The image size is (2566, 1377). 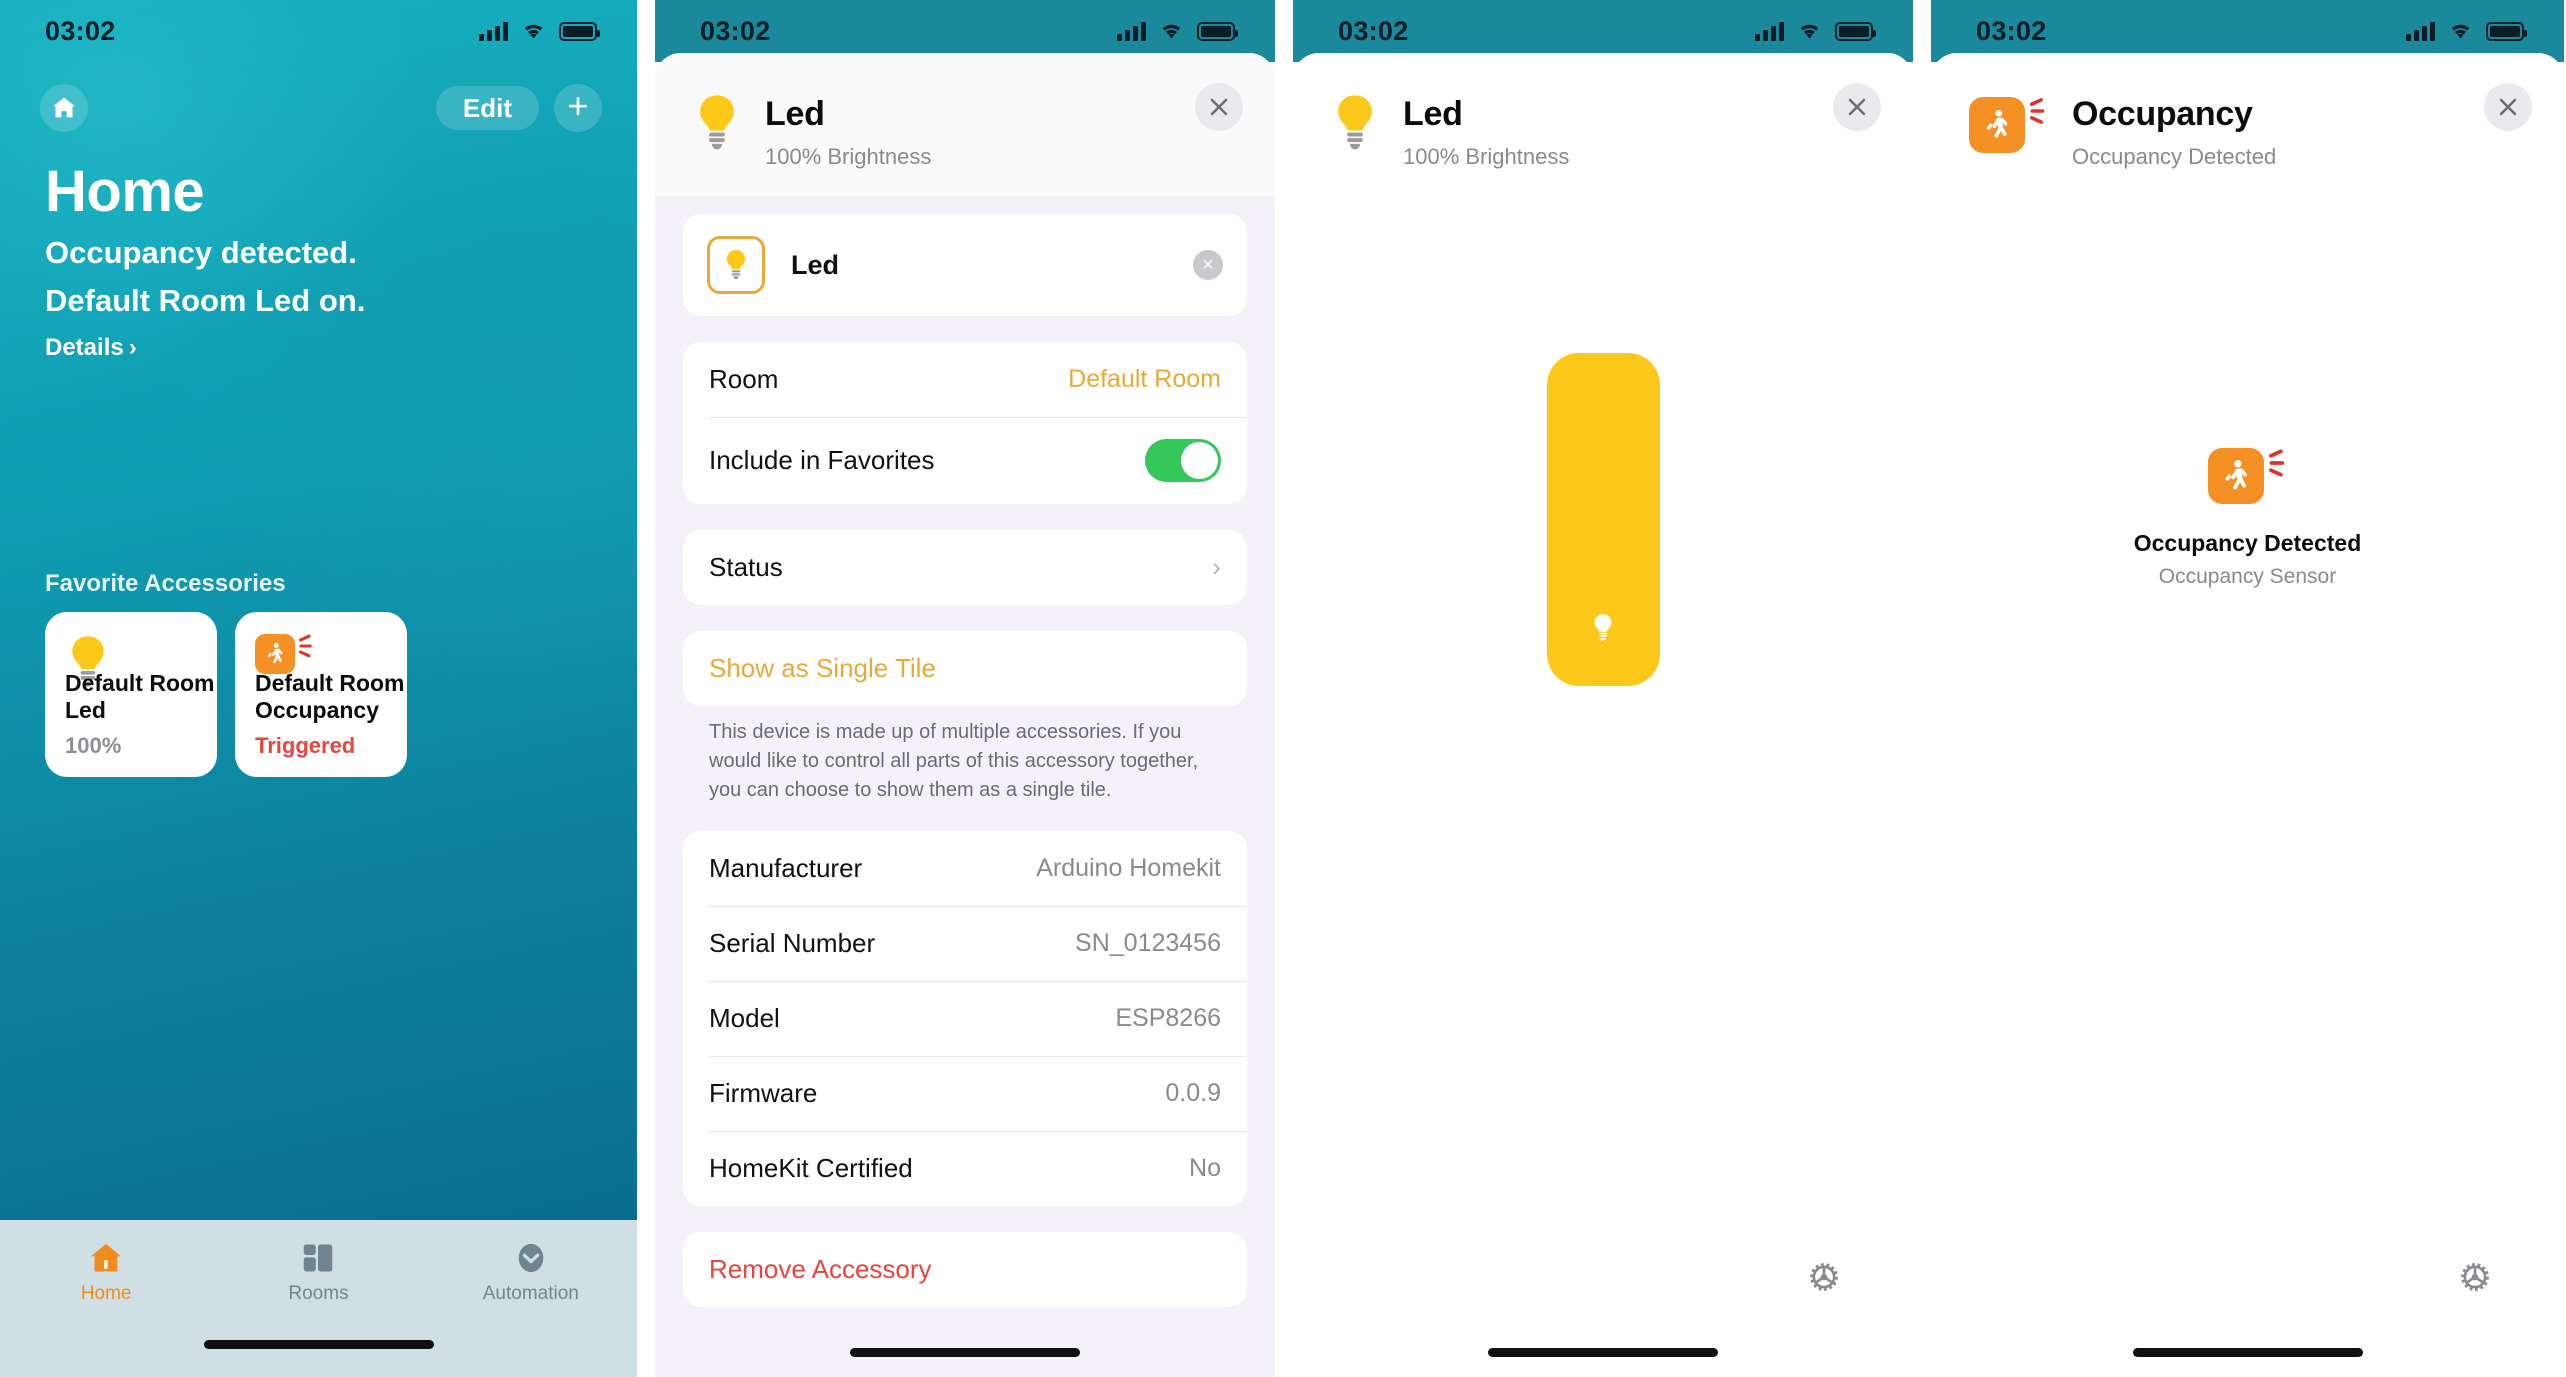 What do you see at coordinates (746, 567) in the screenshot?
I see `row-label: Status` at bounding box center [746, 567].